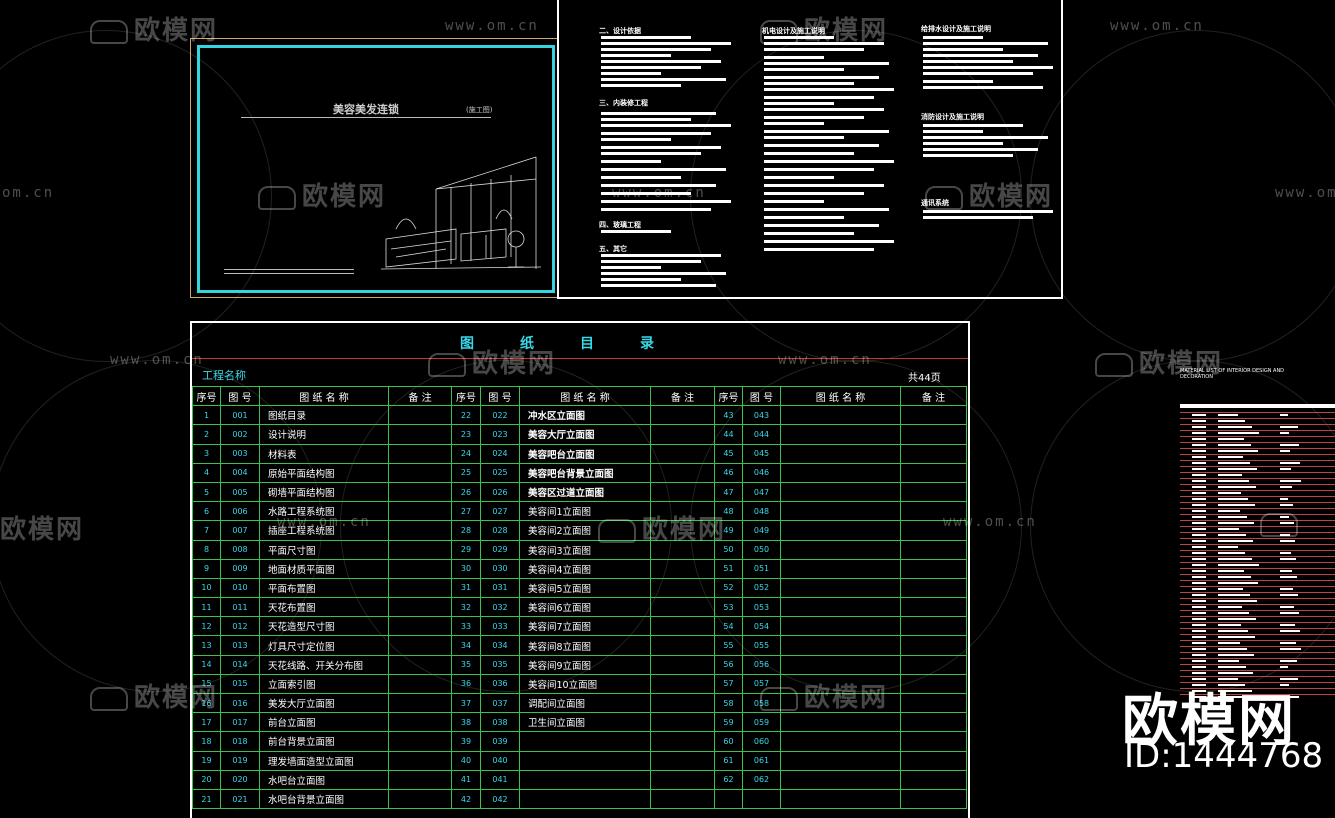 This screenshot has height=818, width=1335. Describe the element at coordinates (761, 472) in the screenshot. I see `code-cell: 046` at that location.